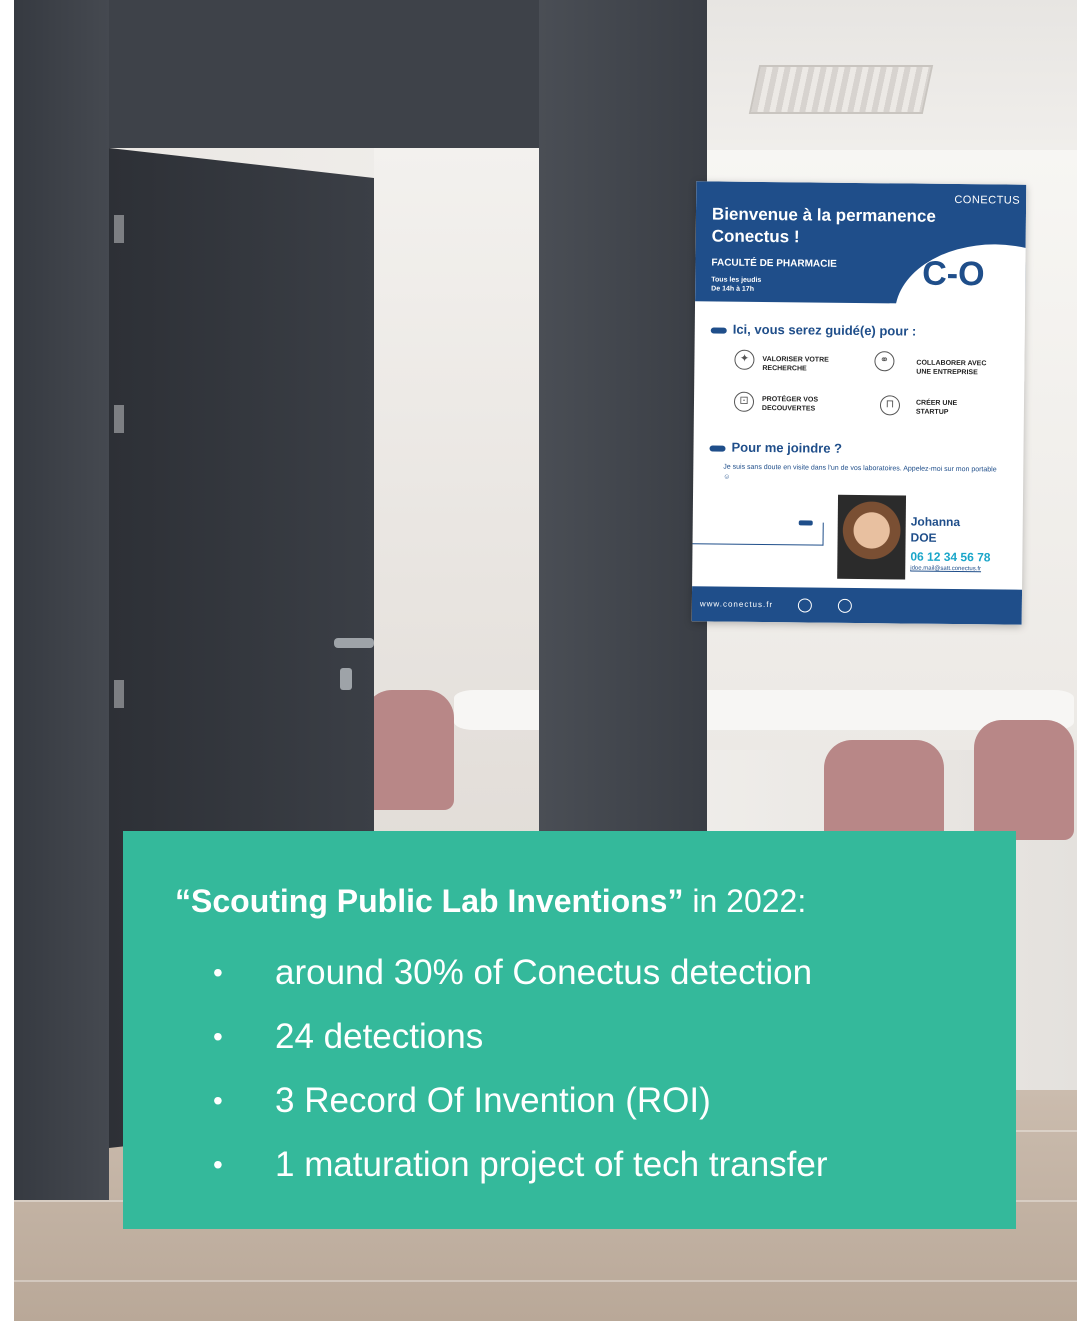  I want to click on contact-first-name: Johanna, so click(935, 522).